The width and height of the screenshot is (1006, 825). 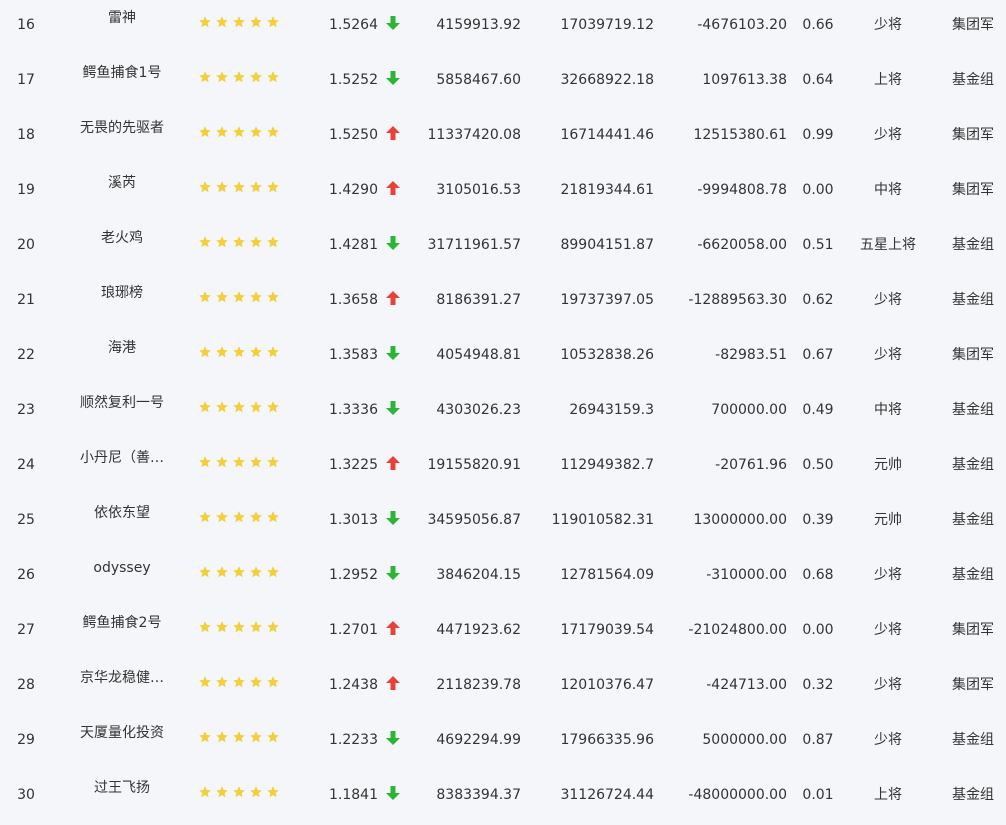 What do you see at coordinates (26, 465) in the screenshot?
I see `rank-number: 24` at bounding box center [26, 465].